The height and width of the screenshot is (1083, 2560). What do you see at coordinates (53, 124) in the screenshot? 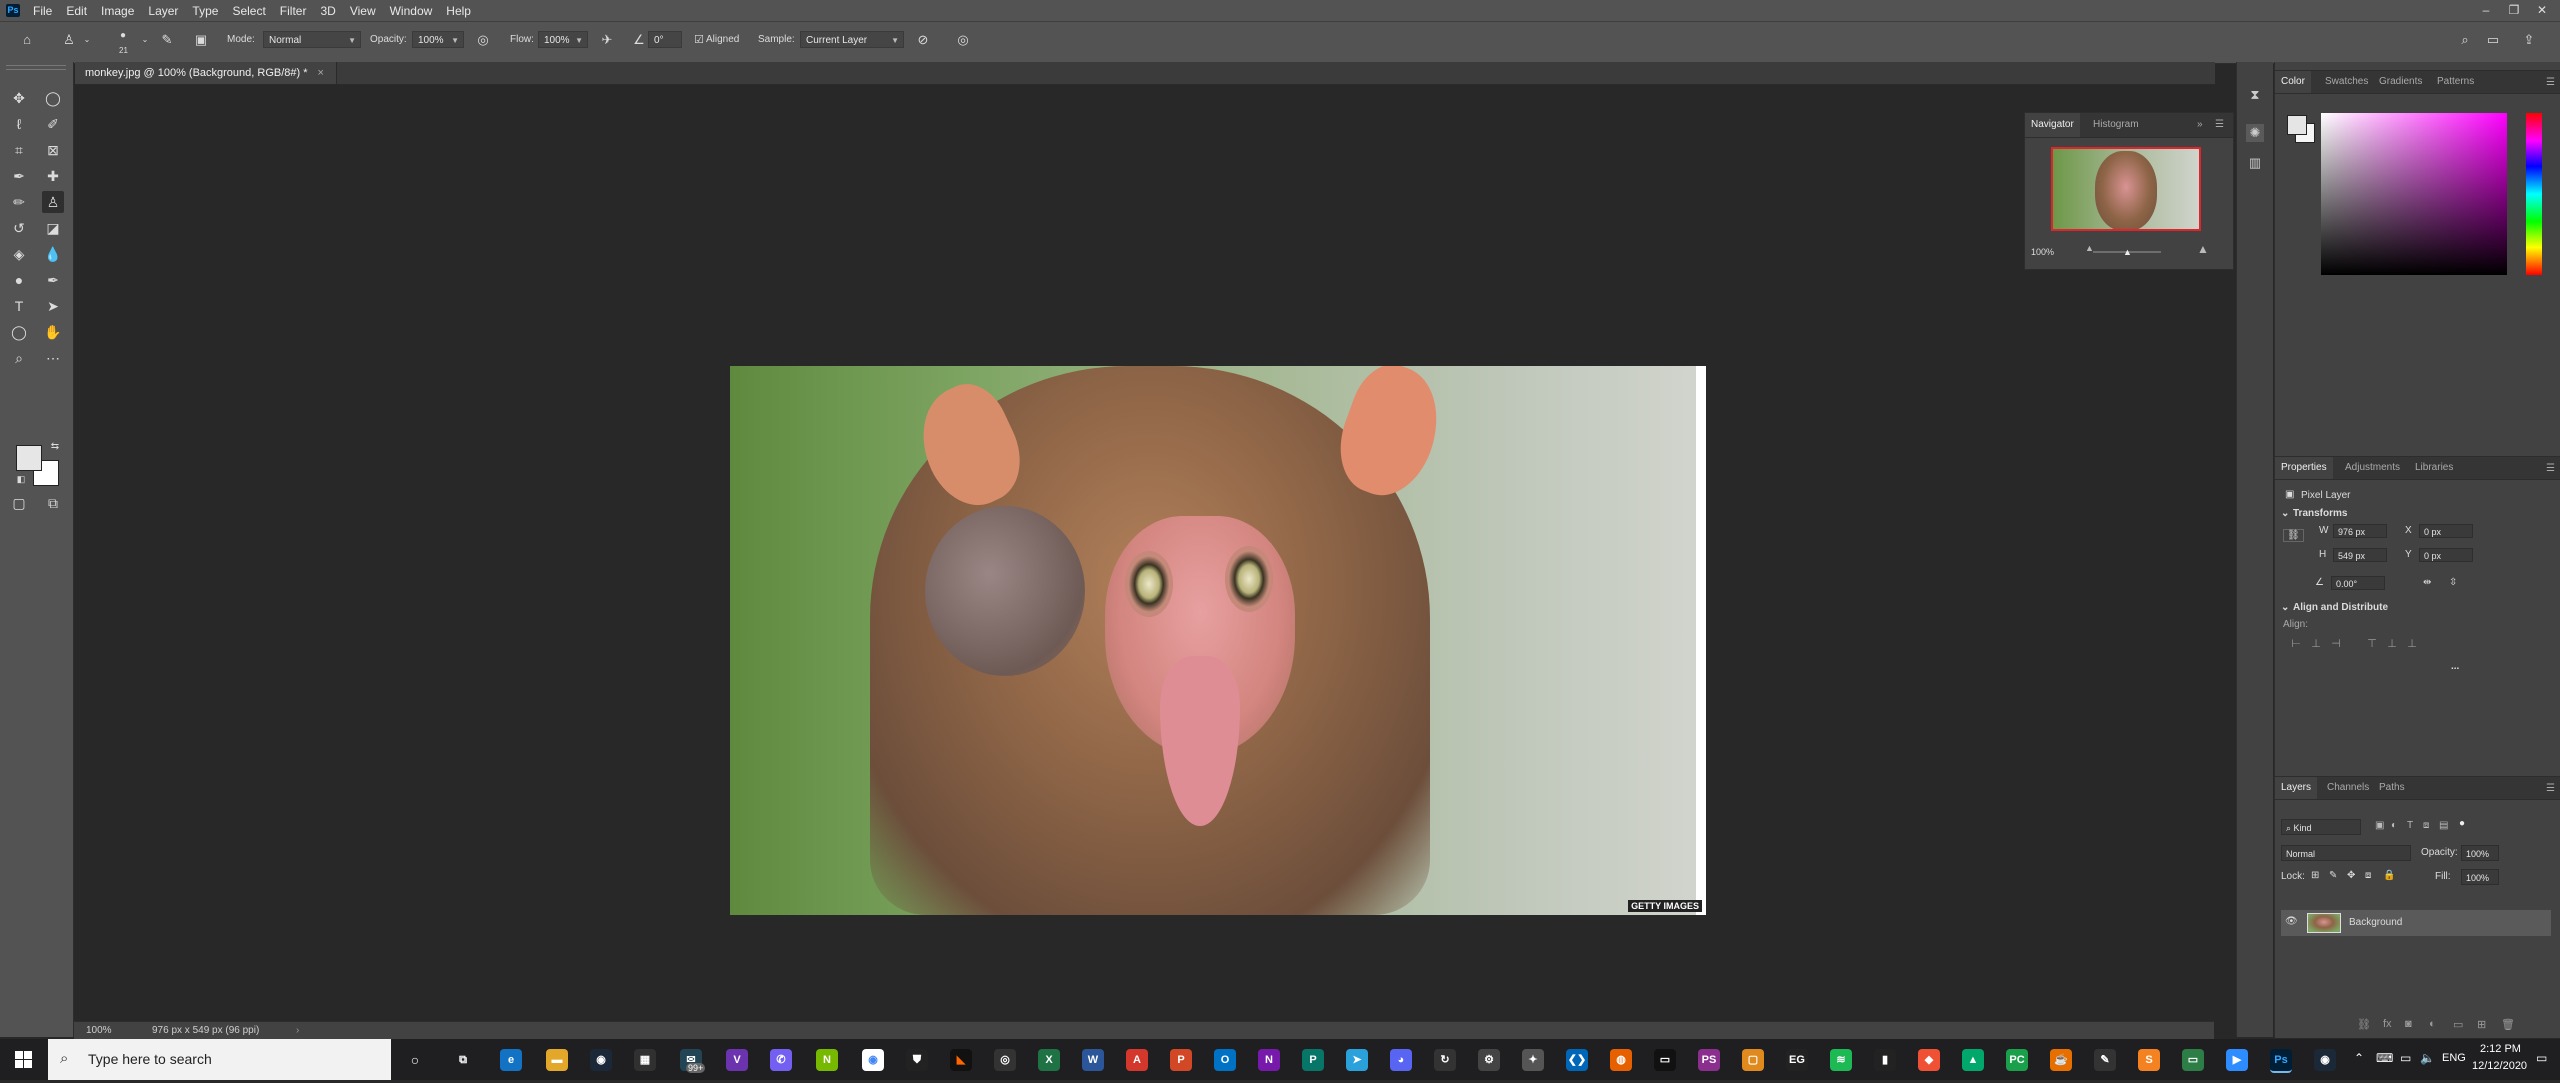
I see `quick-selection-tool-icon: ✐` at bounding box center [53, 124].